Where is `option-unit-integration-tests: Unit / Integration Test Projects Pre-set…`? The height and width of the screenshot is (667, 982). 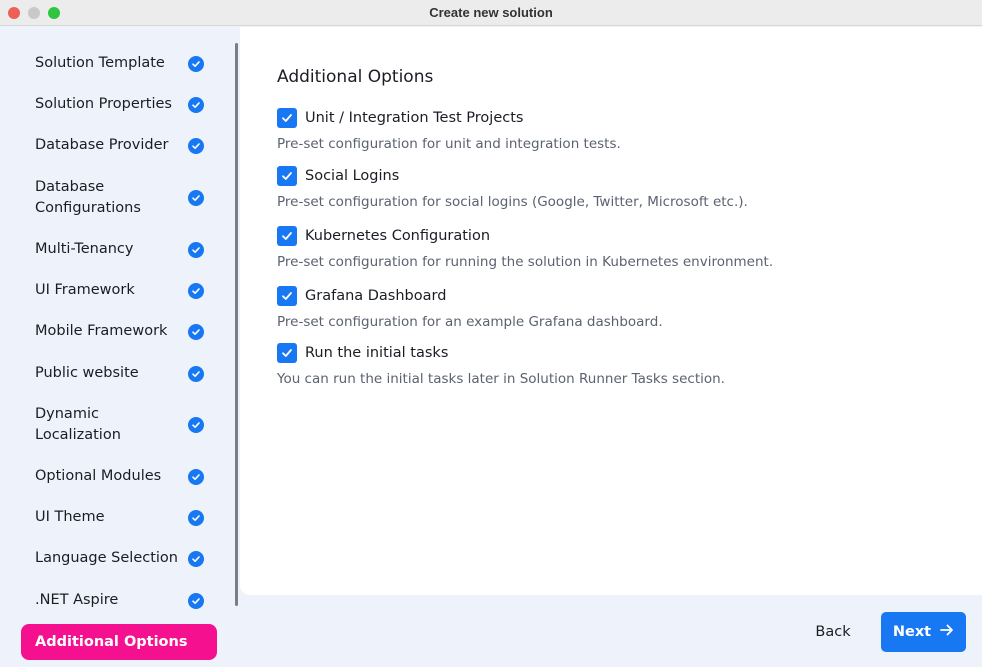
option-unit-integration-tests: Unit / Integration Test Projects Pre-set… is located at coordinates (449, 130).